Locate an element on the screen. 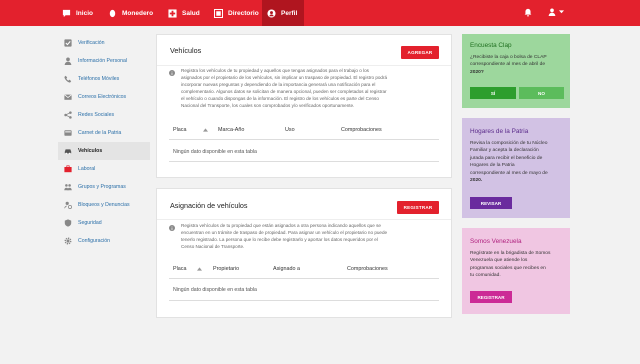 Image resolution: width=640 pixels, height=364 pixels. car-icon is located at coordinates (68, 151).